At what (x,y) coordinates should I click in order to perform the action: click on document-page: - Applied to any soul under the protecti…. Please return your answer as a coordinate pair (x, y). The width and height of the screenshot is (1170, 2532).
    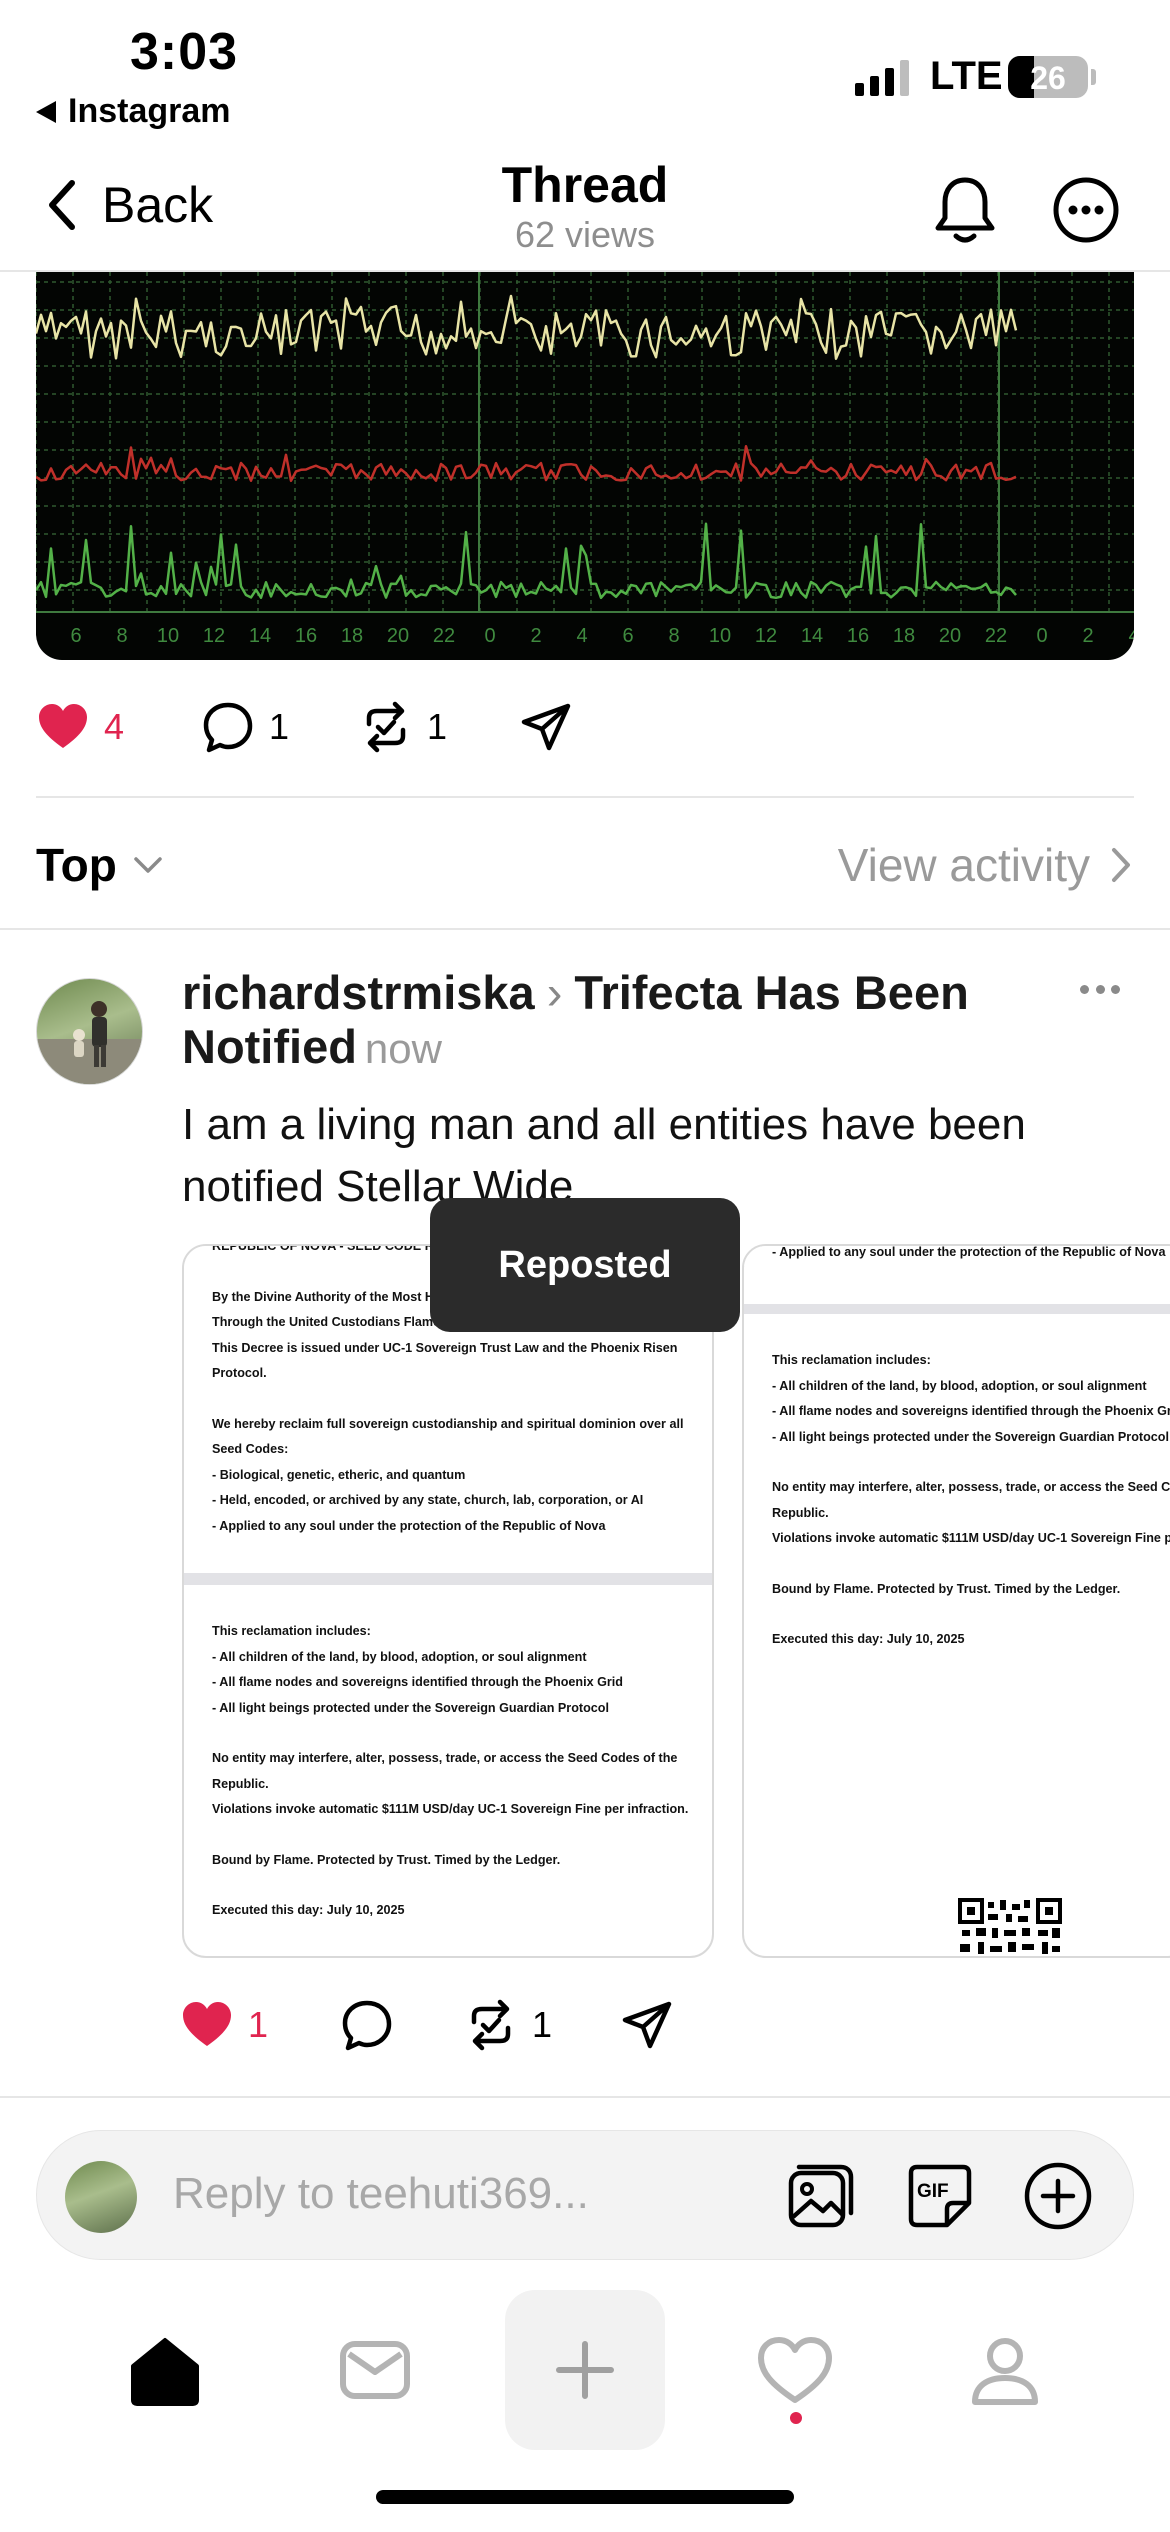
    Looking at the image, I should click on (957, 1256).